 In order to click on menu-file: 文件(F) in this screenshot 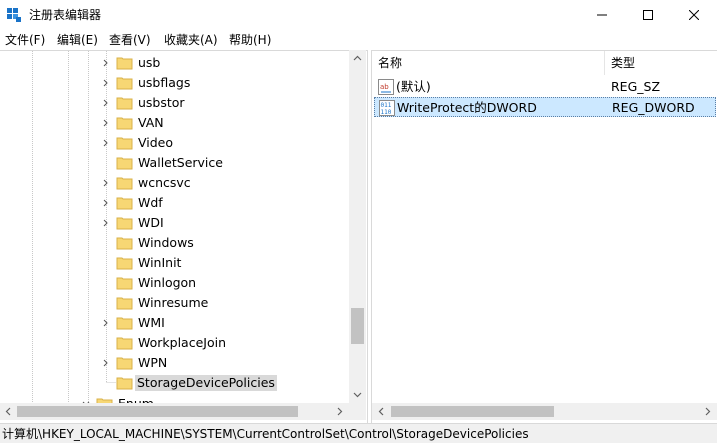, I will do `click(25, 40)`.